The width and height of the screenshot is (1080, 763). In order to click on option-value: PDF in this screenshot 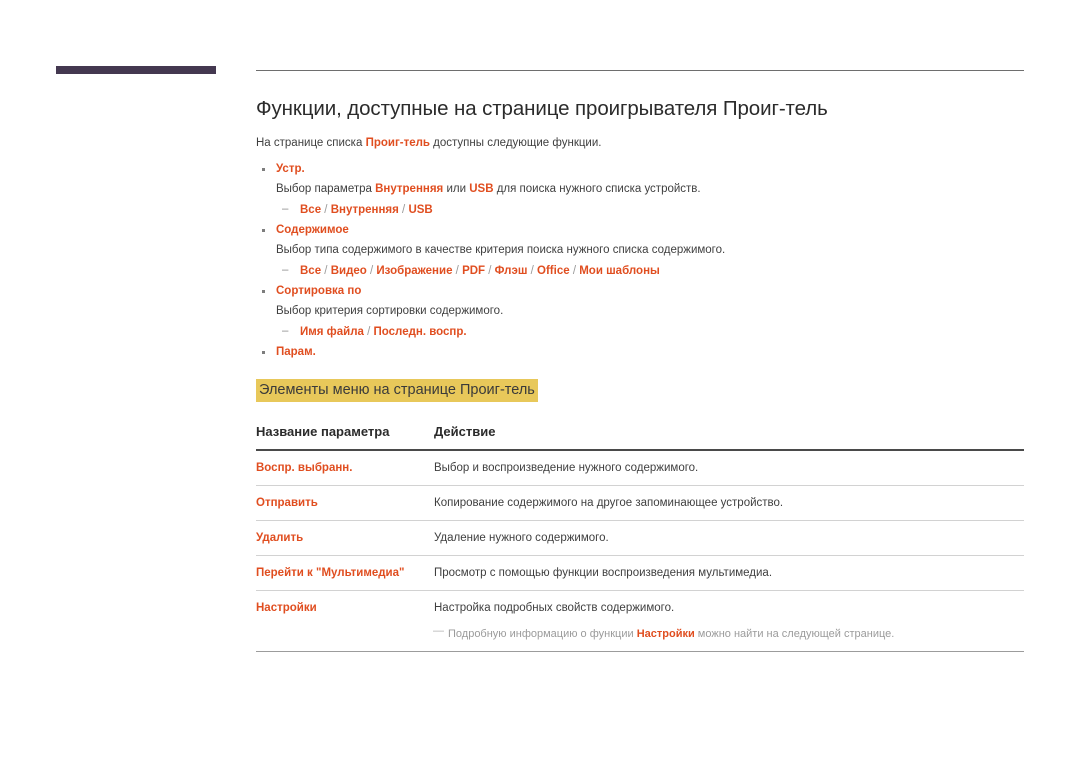, I will do `click(474, 271)`.